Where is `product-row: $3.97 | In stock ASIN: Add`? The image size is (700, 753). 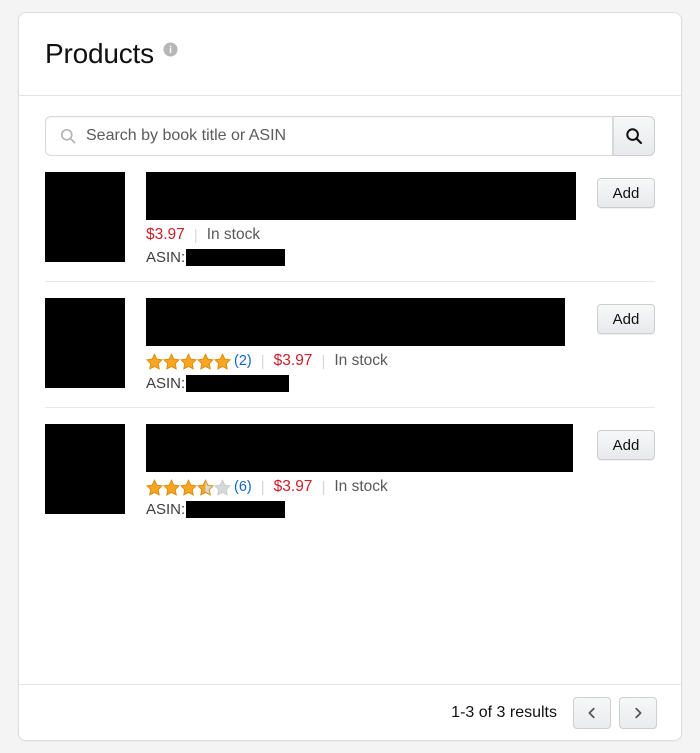 product-row: $3.97 | In stock ASIN: Add is located at coordinates (350, 219).